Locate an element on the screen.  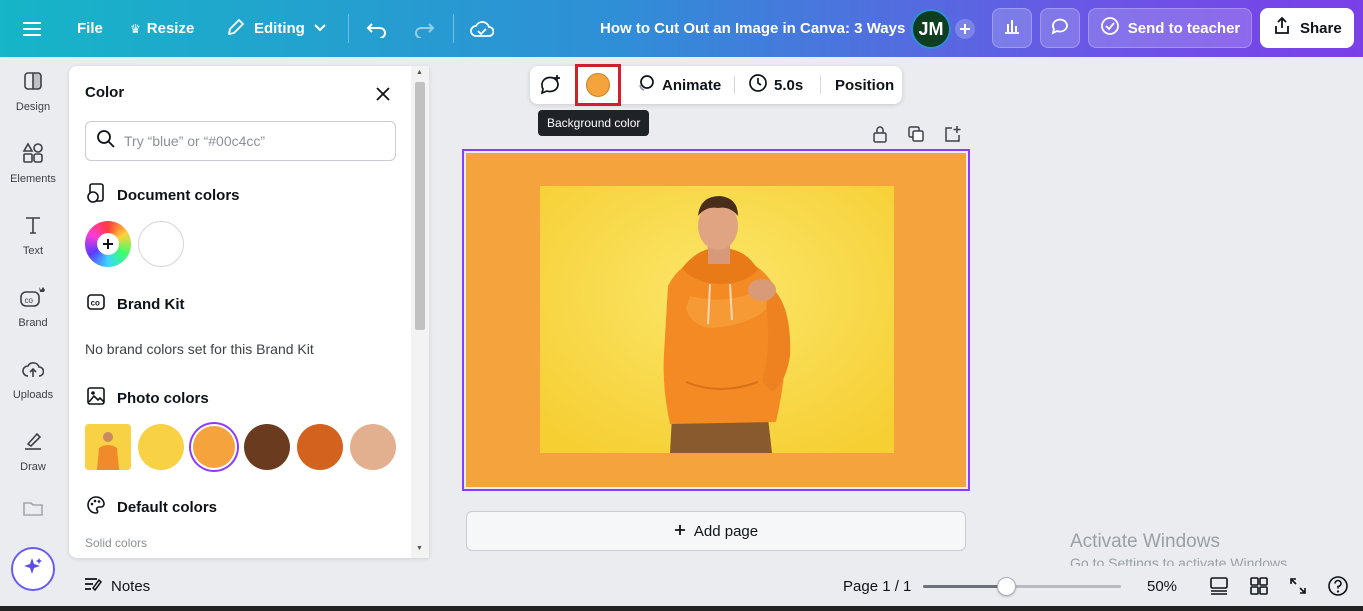
brand-kit-icon: co is located at coordinates (96, 304).